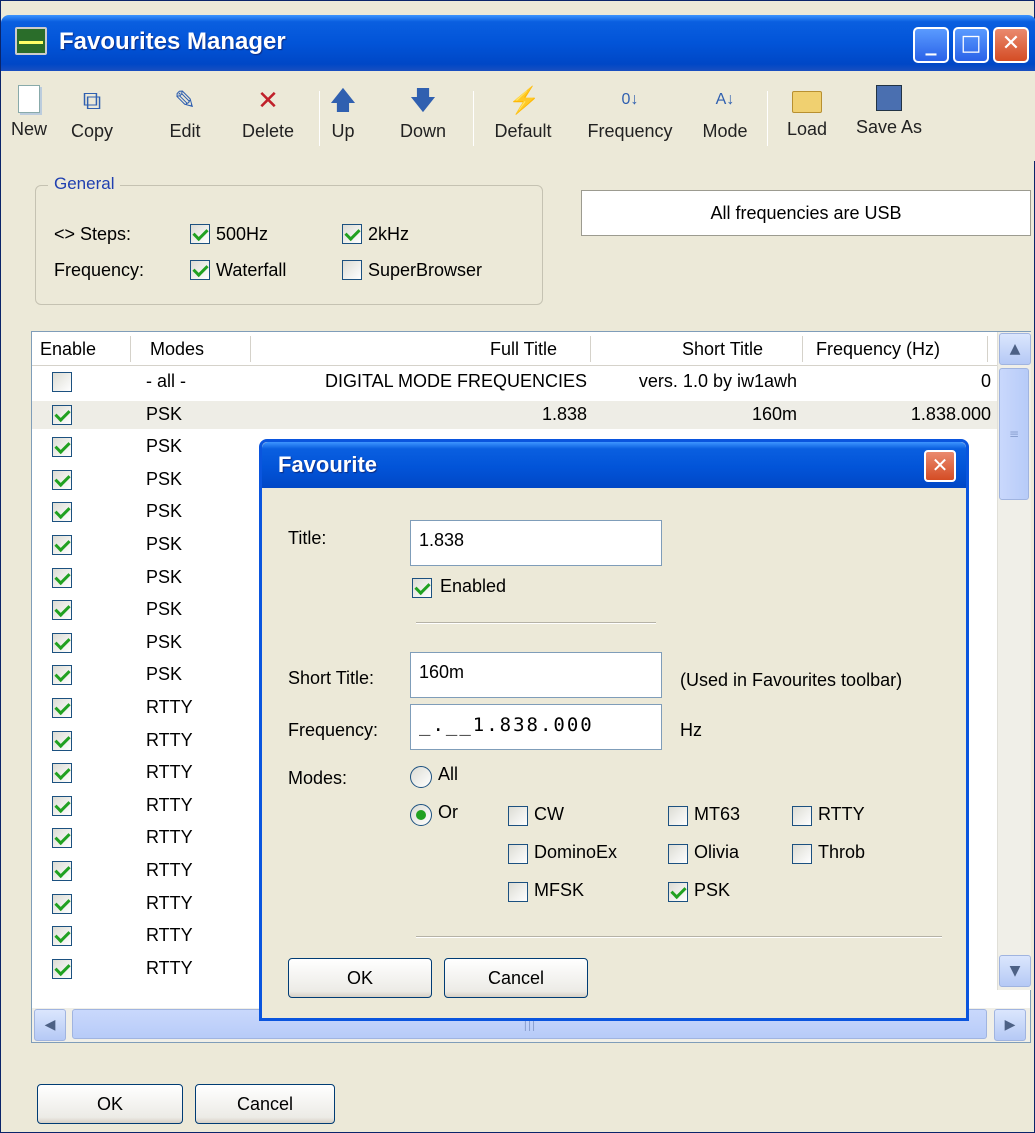  I want to click on close-button: ✕, so click(1011, 45).